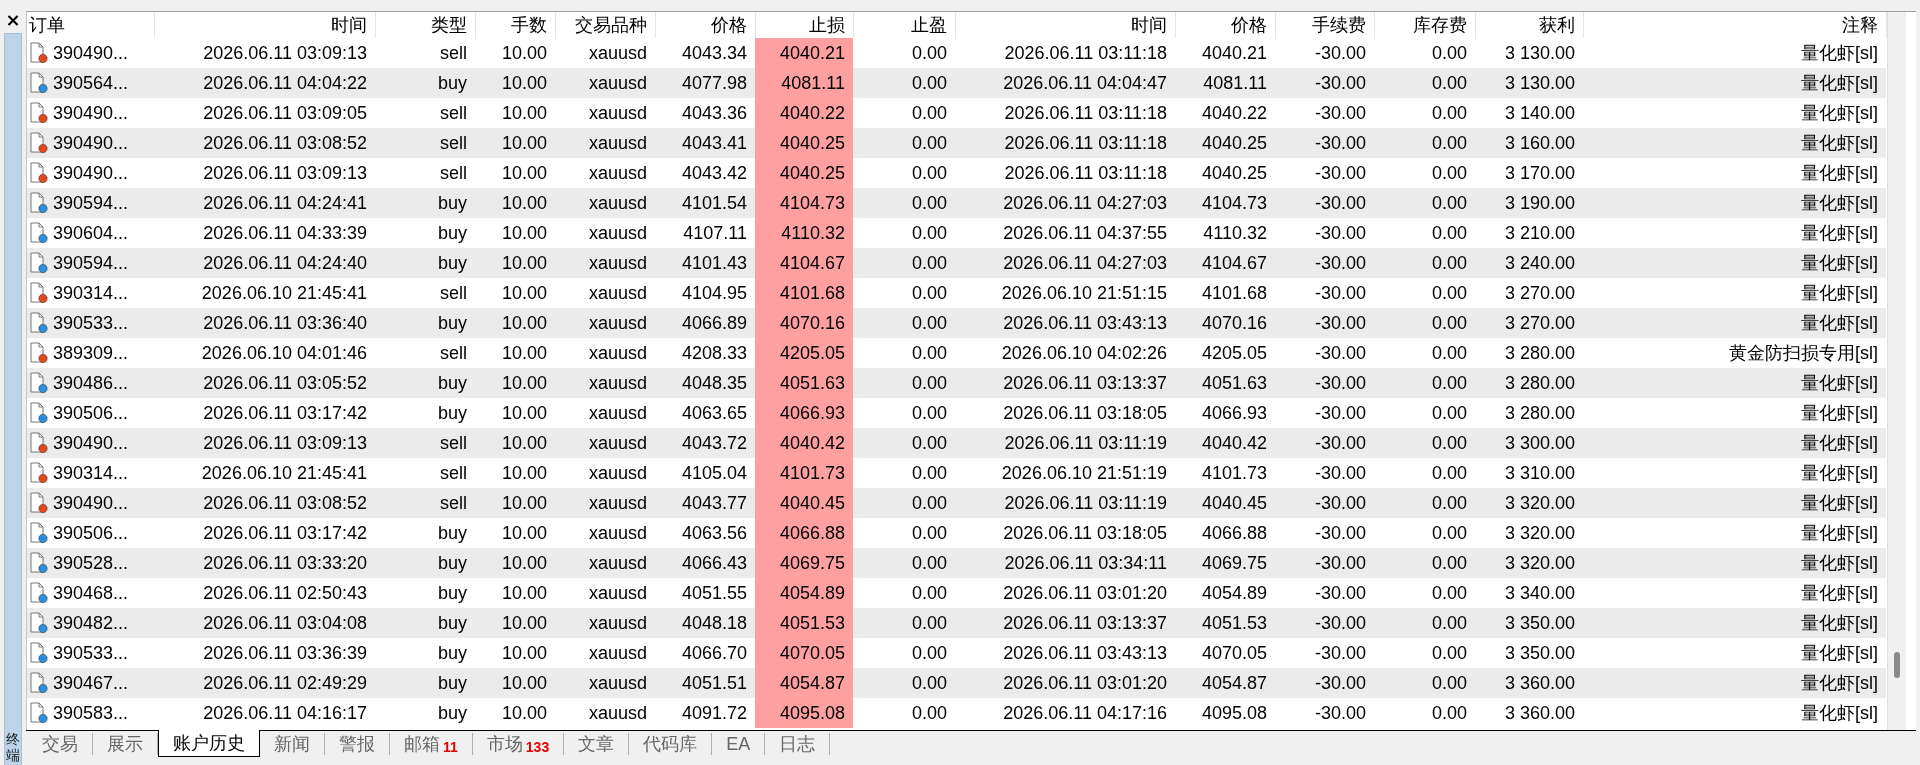  Describe the element at coordinates (1225, 443) in the screenshot. I see `table-cell: 4040.42` at that location.